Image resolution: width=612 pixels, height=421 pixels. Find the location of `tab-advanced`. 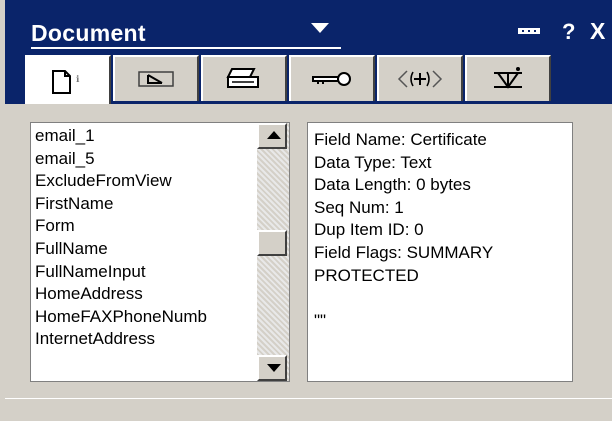

tab-advanced is located at coordinates (508, 78).